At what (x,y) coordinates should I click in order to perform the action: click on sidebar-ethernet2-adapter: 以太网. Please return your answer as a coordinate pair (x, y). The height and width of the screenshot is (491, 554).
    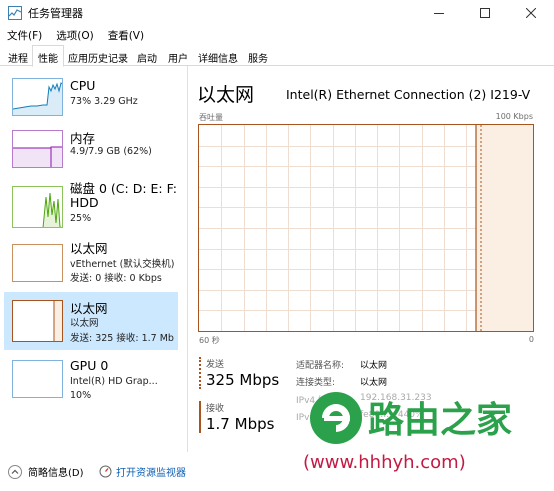
    Looking at the image, I should click on (84, 323).